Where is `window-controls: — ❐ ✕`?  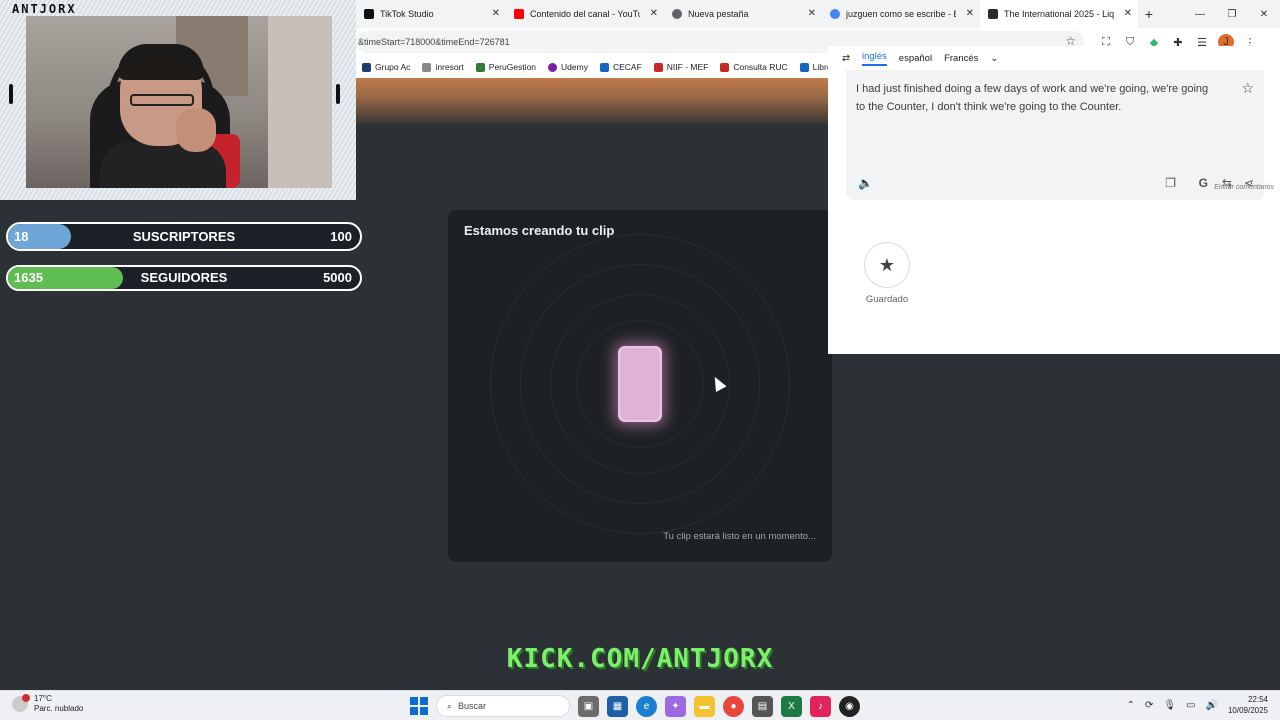
window-controls: — ❐ ✕ is located at coordinates (1232, 14).